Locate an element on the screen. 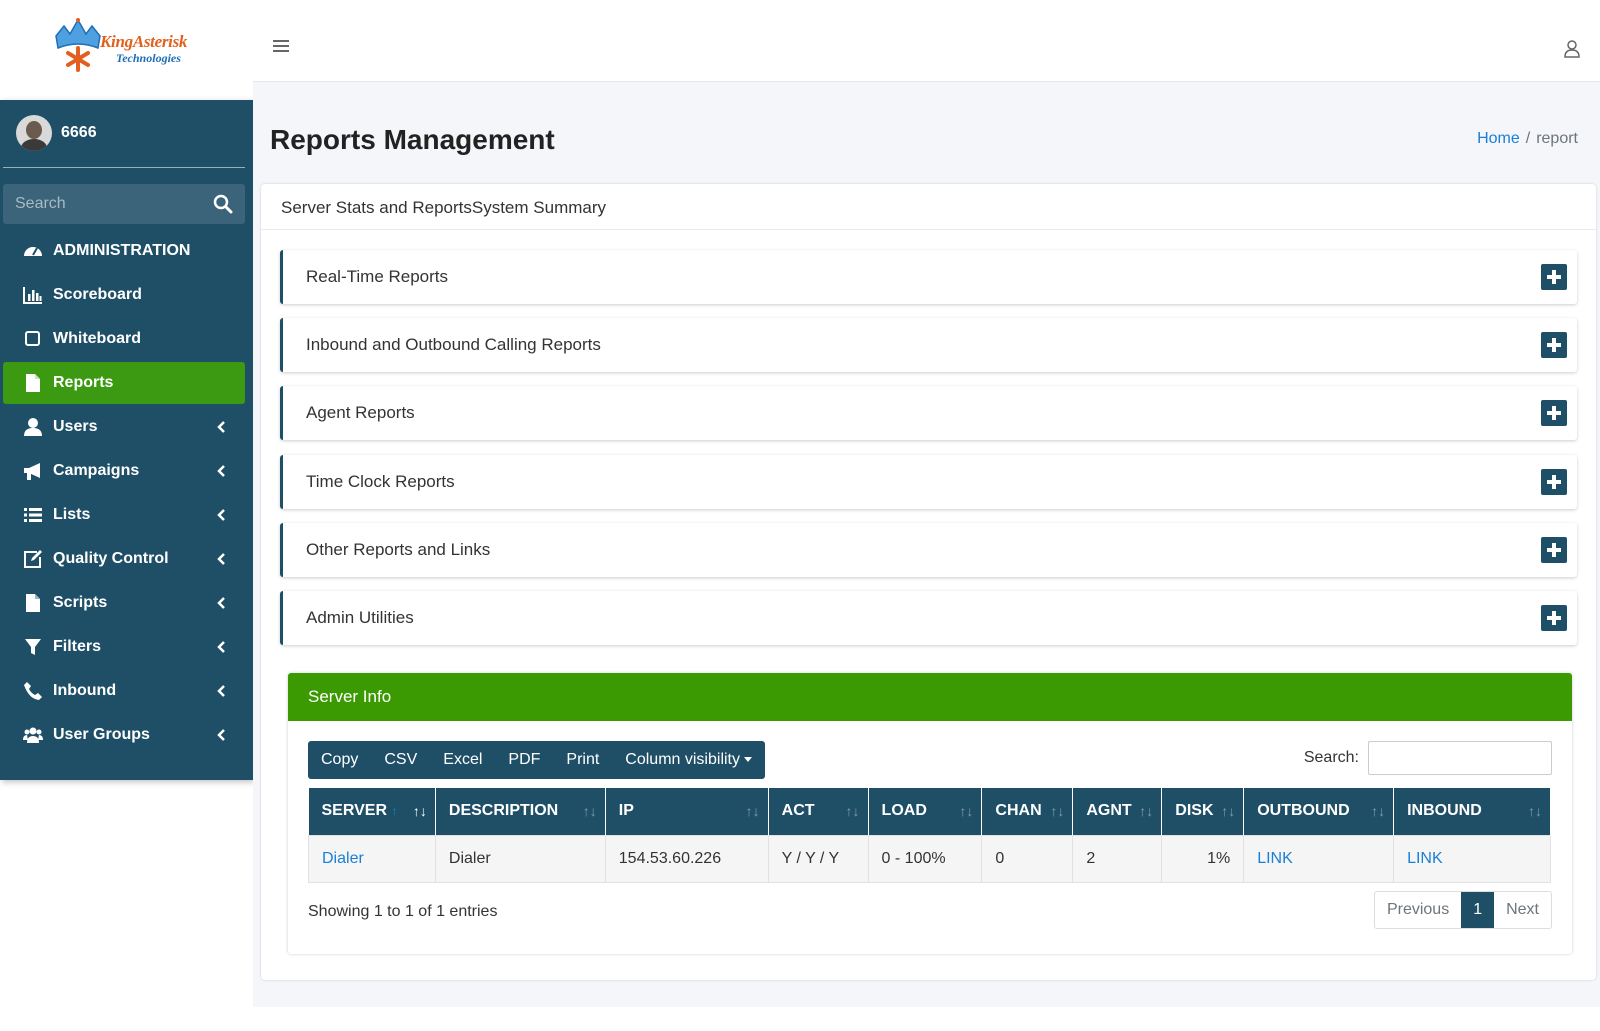 The image size is (1600, 1031). edit-icon is located at coordinates (33, 559).